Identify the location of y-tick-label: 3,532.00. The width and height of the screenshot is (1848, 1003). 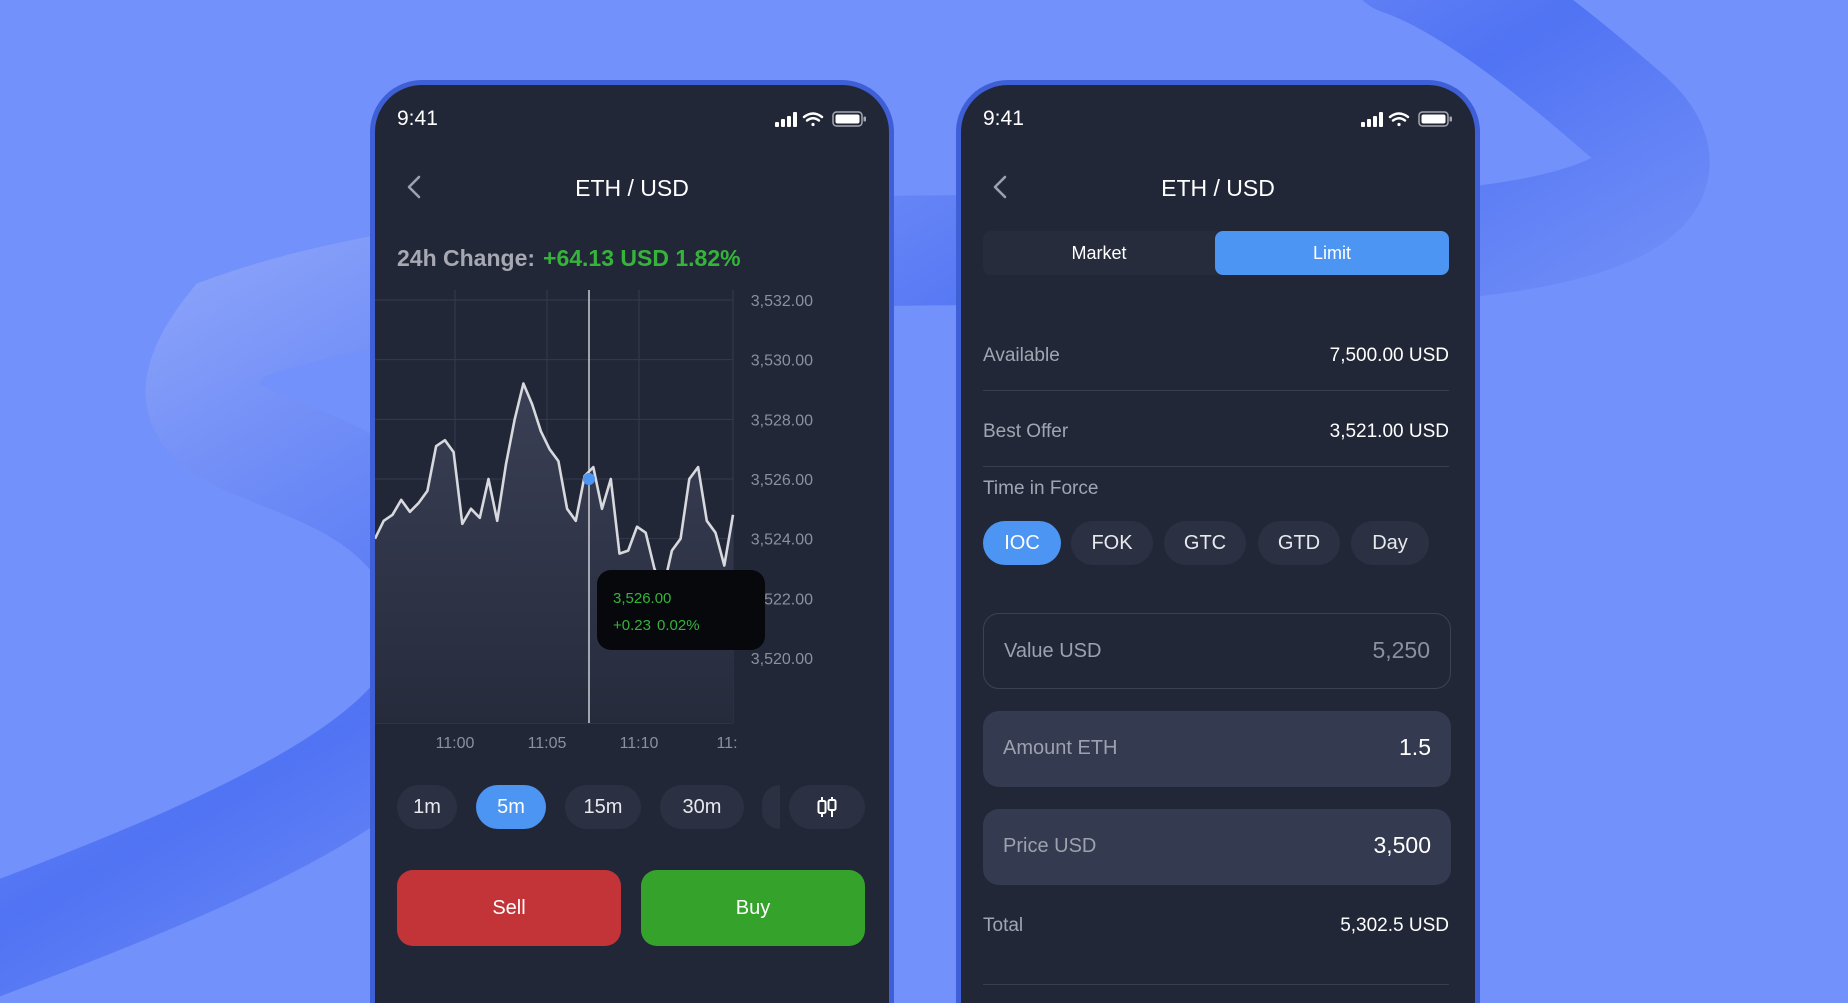
(782, 301).